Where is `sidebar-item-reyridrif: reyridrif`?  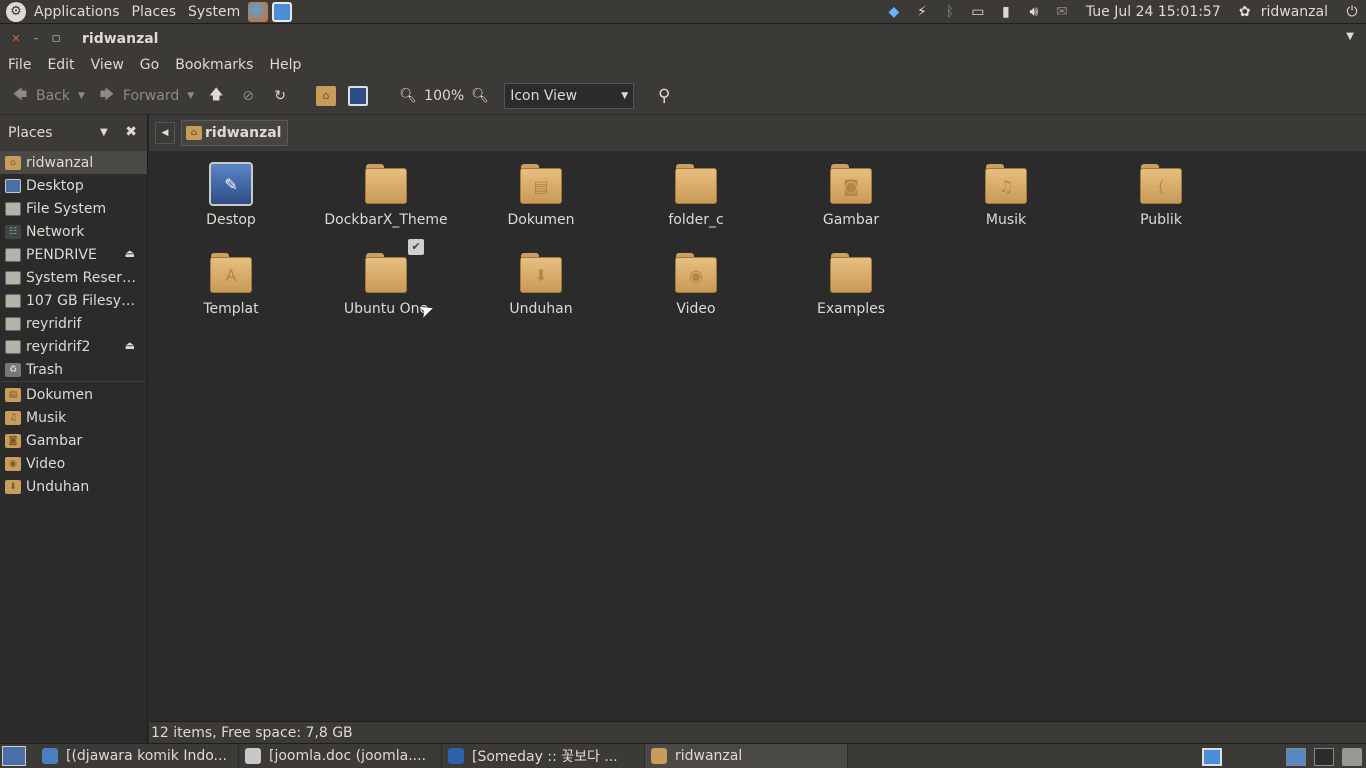
sidebar-item-reyridrif: reyridrif is located at coordinates (73, 323).